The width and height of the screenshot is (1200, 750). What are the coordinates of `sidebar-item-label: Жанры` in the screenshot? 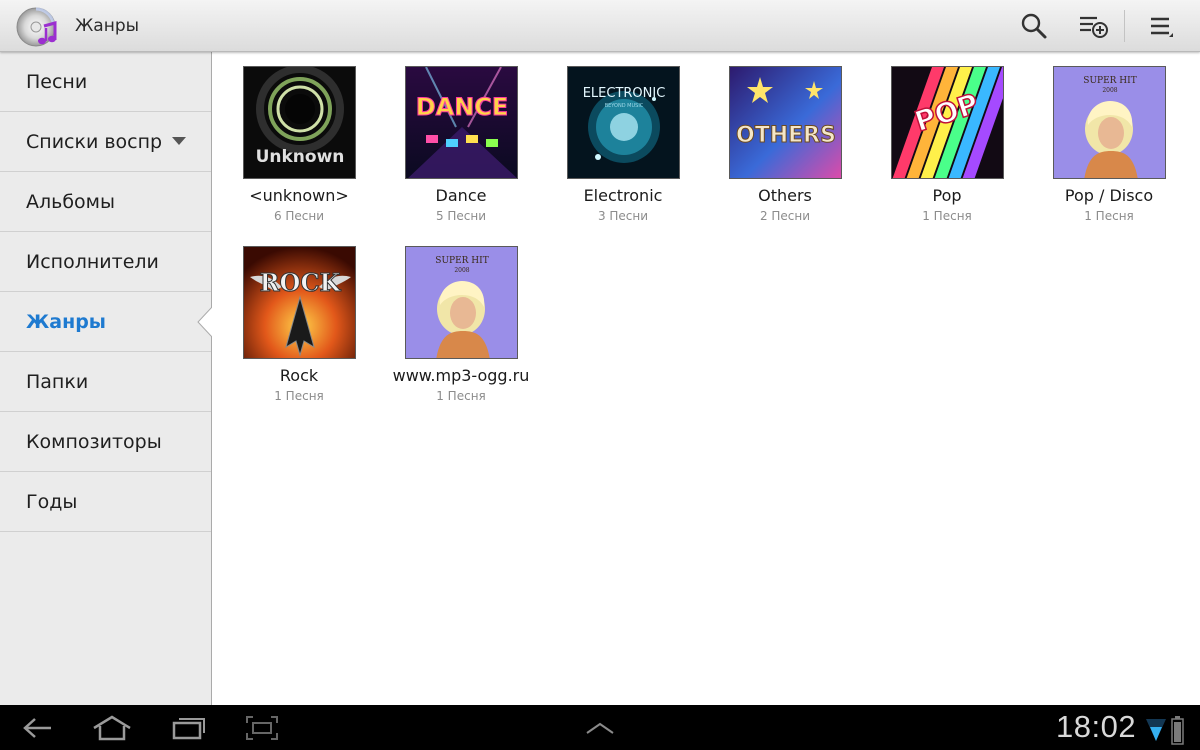 It's located at (66, 321).